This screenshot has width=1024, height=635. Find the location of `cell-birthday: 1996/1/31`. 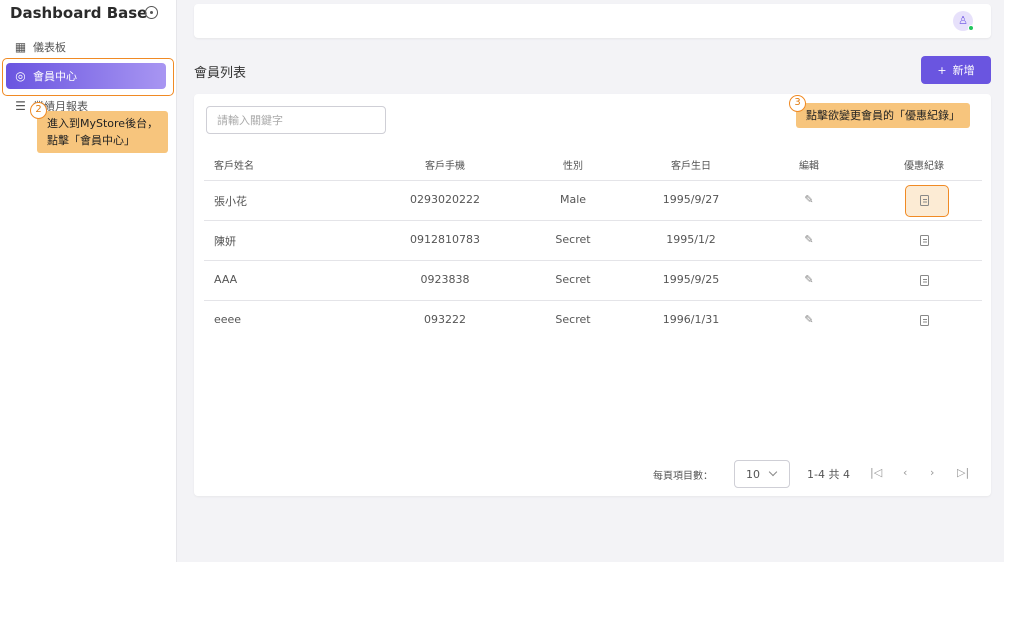

cell-birthday: 1996/1/31 is located at coordinates (691, 319).